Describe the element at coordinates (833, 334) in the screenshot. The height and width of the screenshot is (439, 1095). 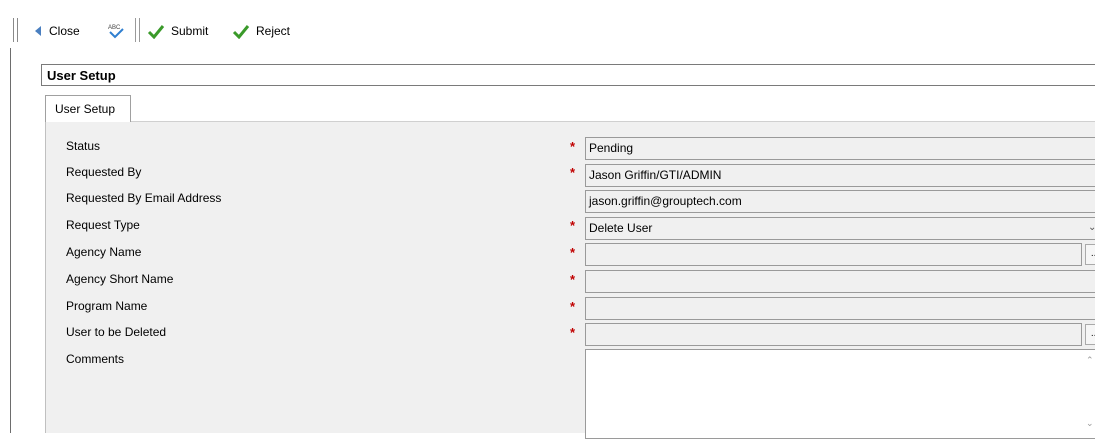
I see `user-to-be-deleted-field` at that location.